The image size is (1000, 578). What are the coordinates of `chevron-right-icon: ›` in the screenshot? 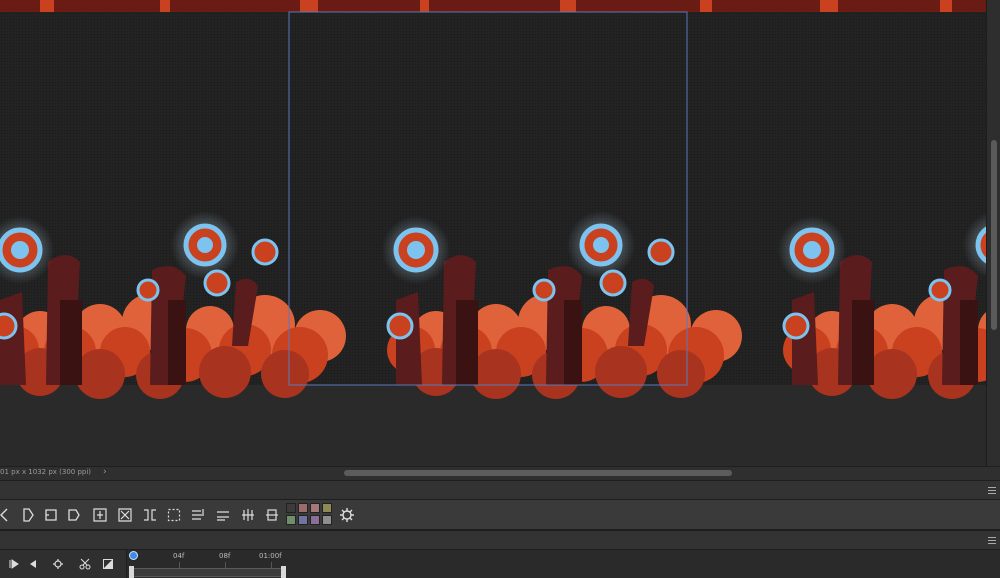 It's located at (105, 472).